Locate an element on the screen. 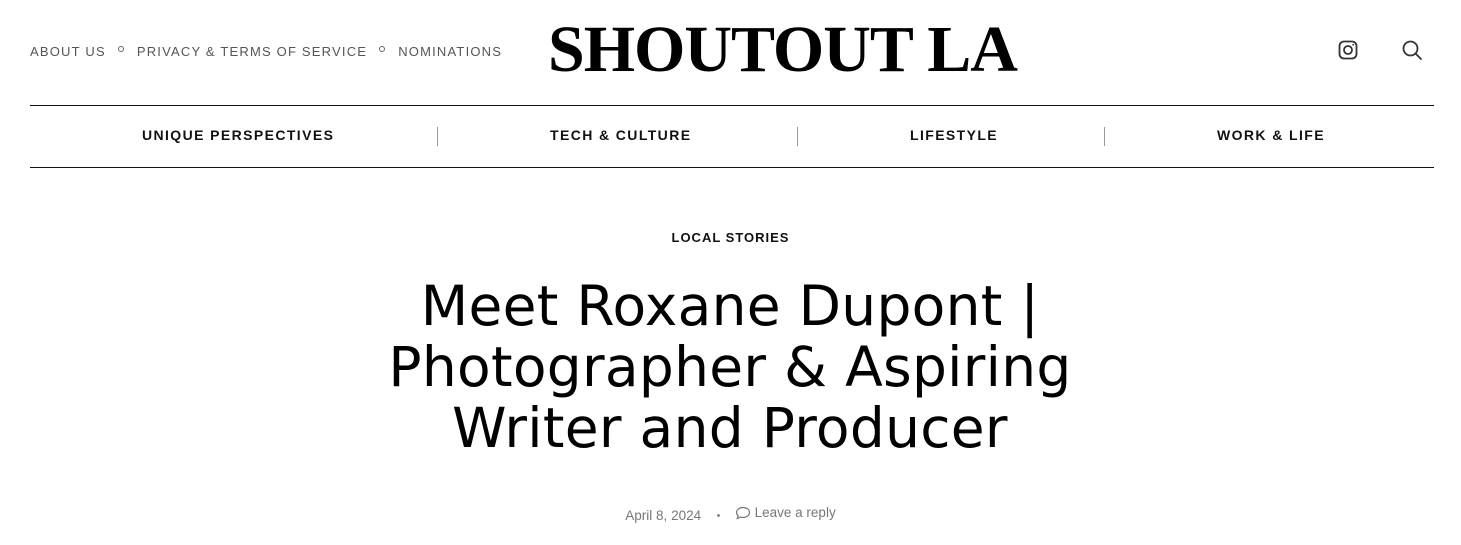 This screenshot has height=545, width=1461. category-link: LOCAL STORIES is located at coordinates (731, 237).